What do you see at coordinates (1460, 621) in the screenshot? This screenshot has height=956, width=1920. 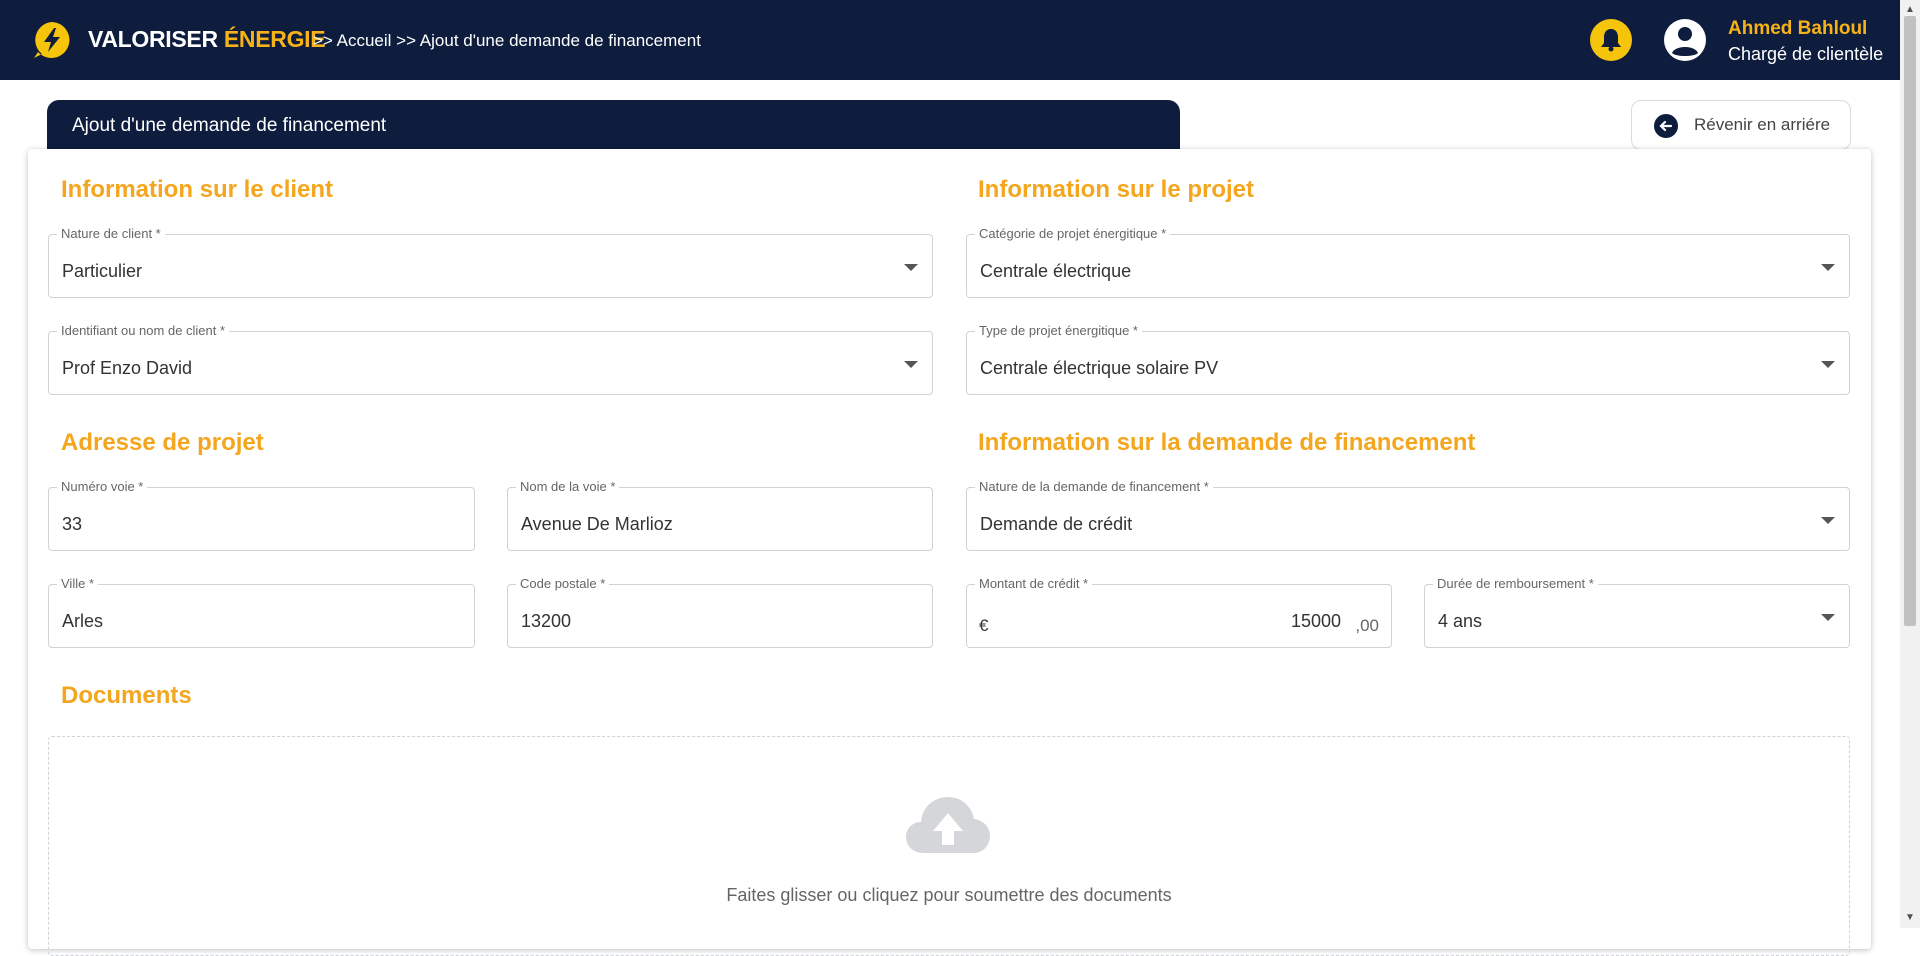 I see `repayment-duration-value: 4 ans` at bounding box center [1460, 621].